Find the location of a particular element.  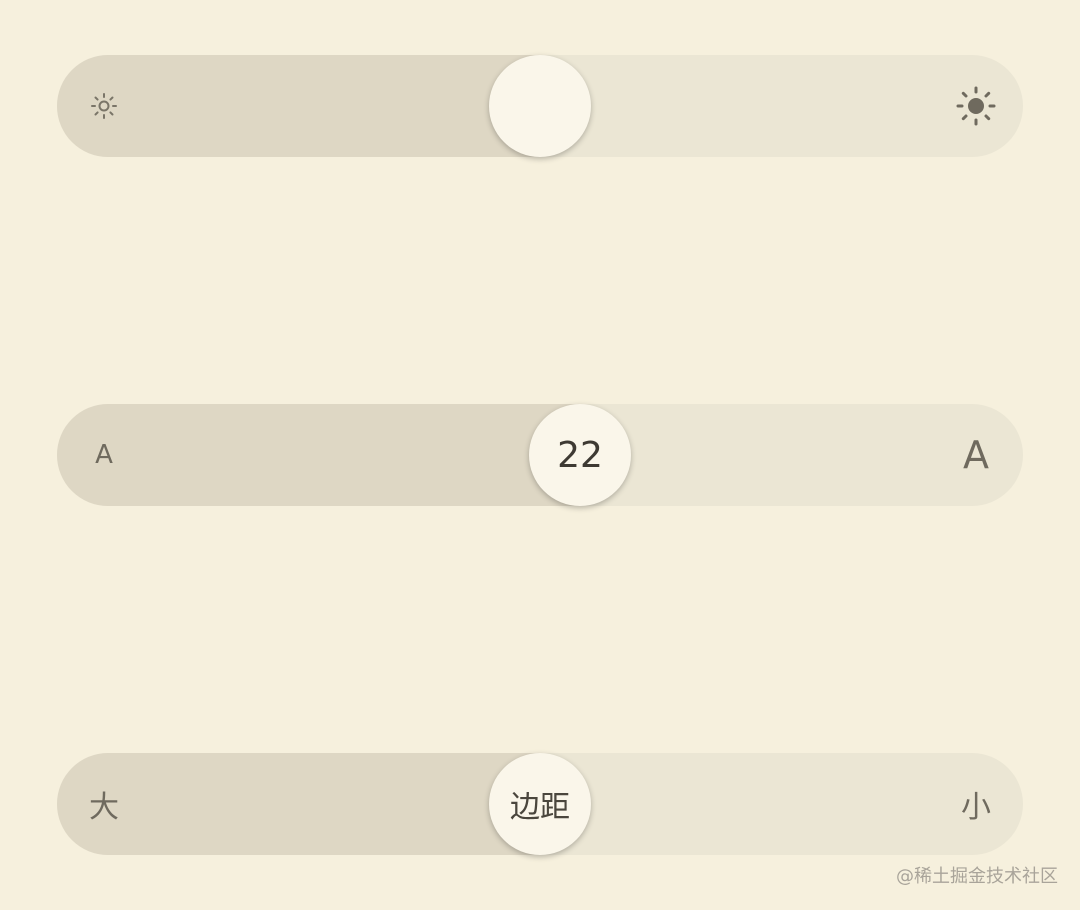

font-size-min-label: A is located at coordinates (104, 455).